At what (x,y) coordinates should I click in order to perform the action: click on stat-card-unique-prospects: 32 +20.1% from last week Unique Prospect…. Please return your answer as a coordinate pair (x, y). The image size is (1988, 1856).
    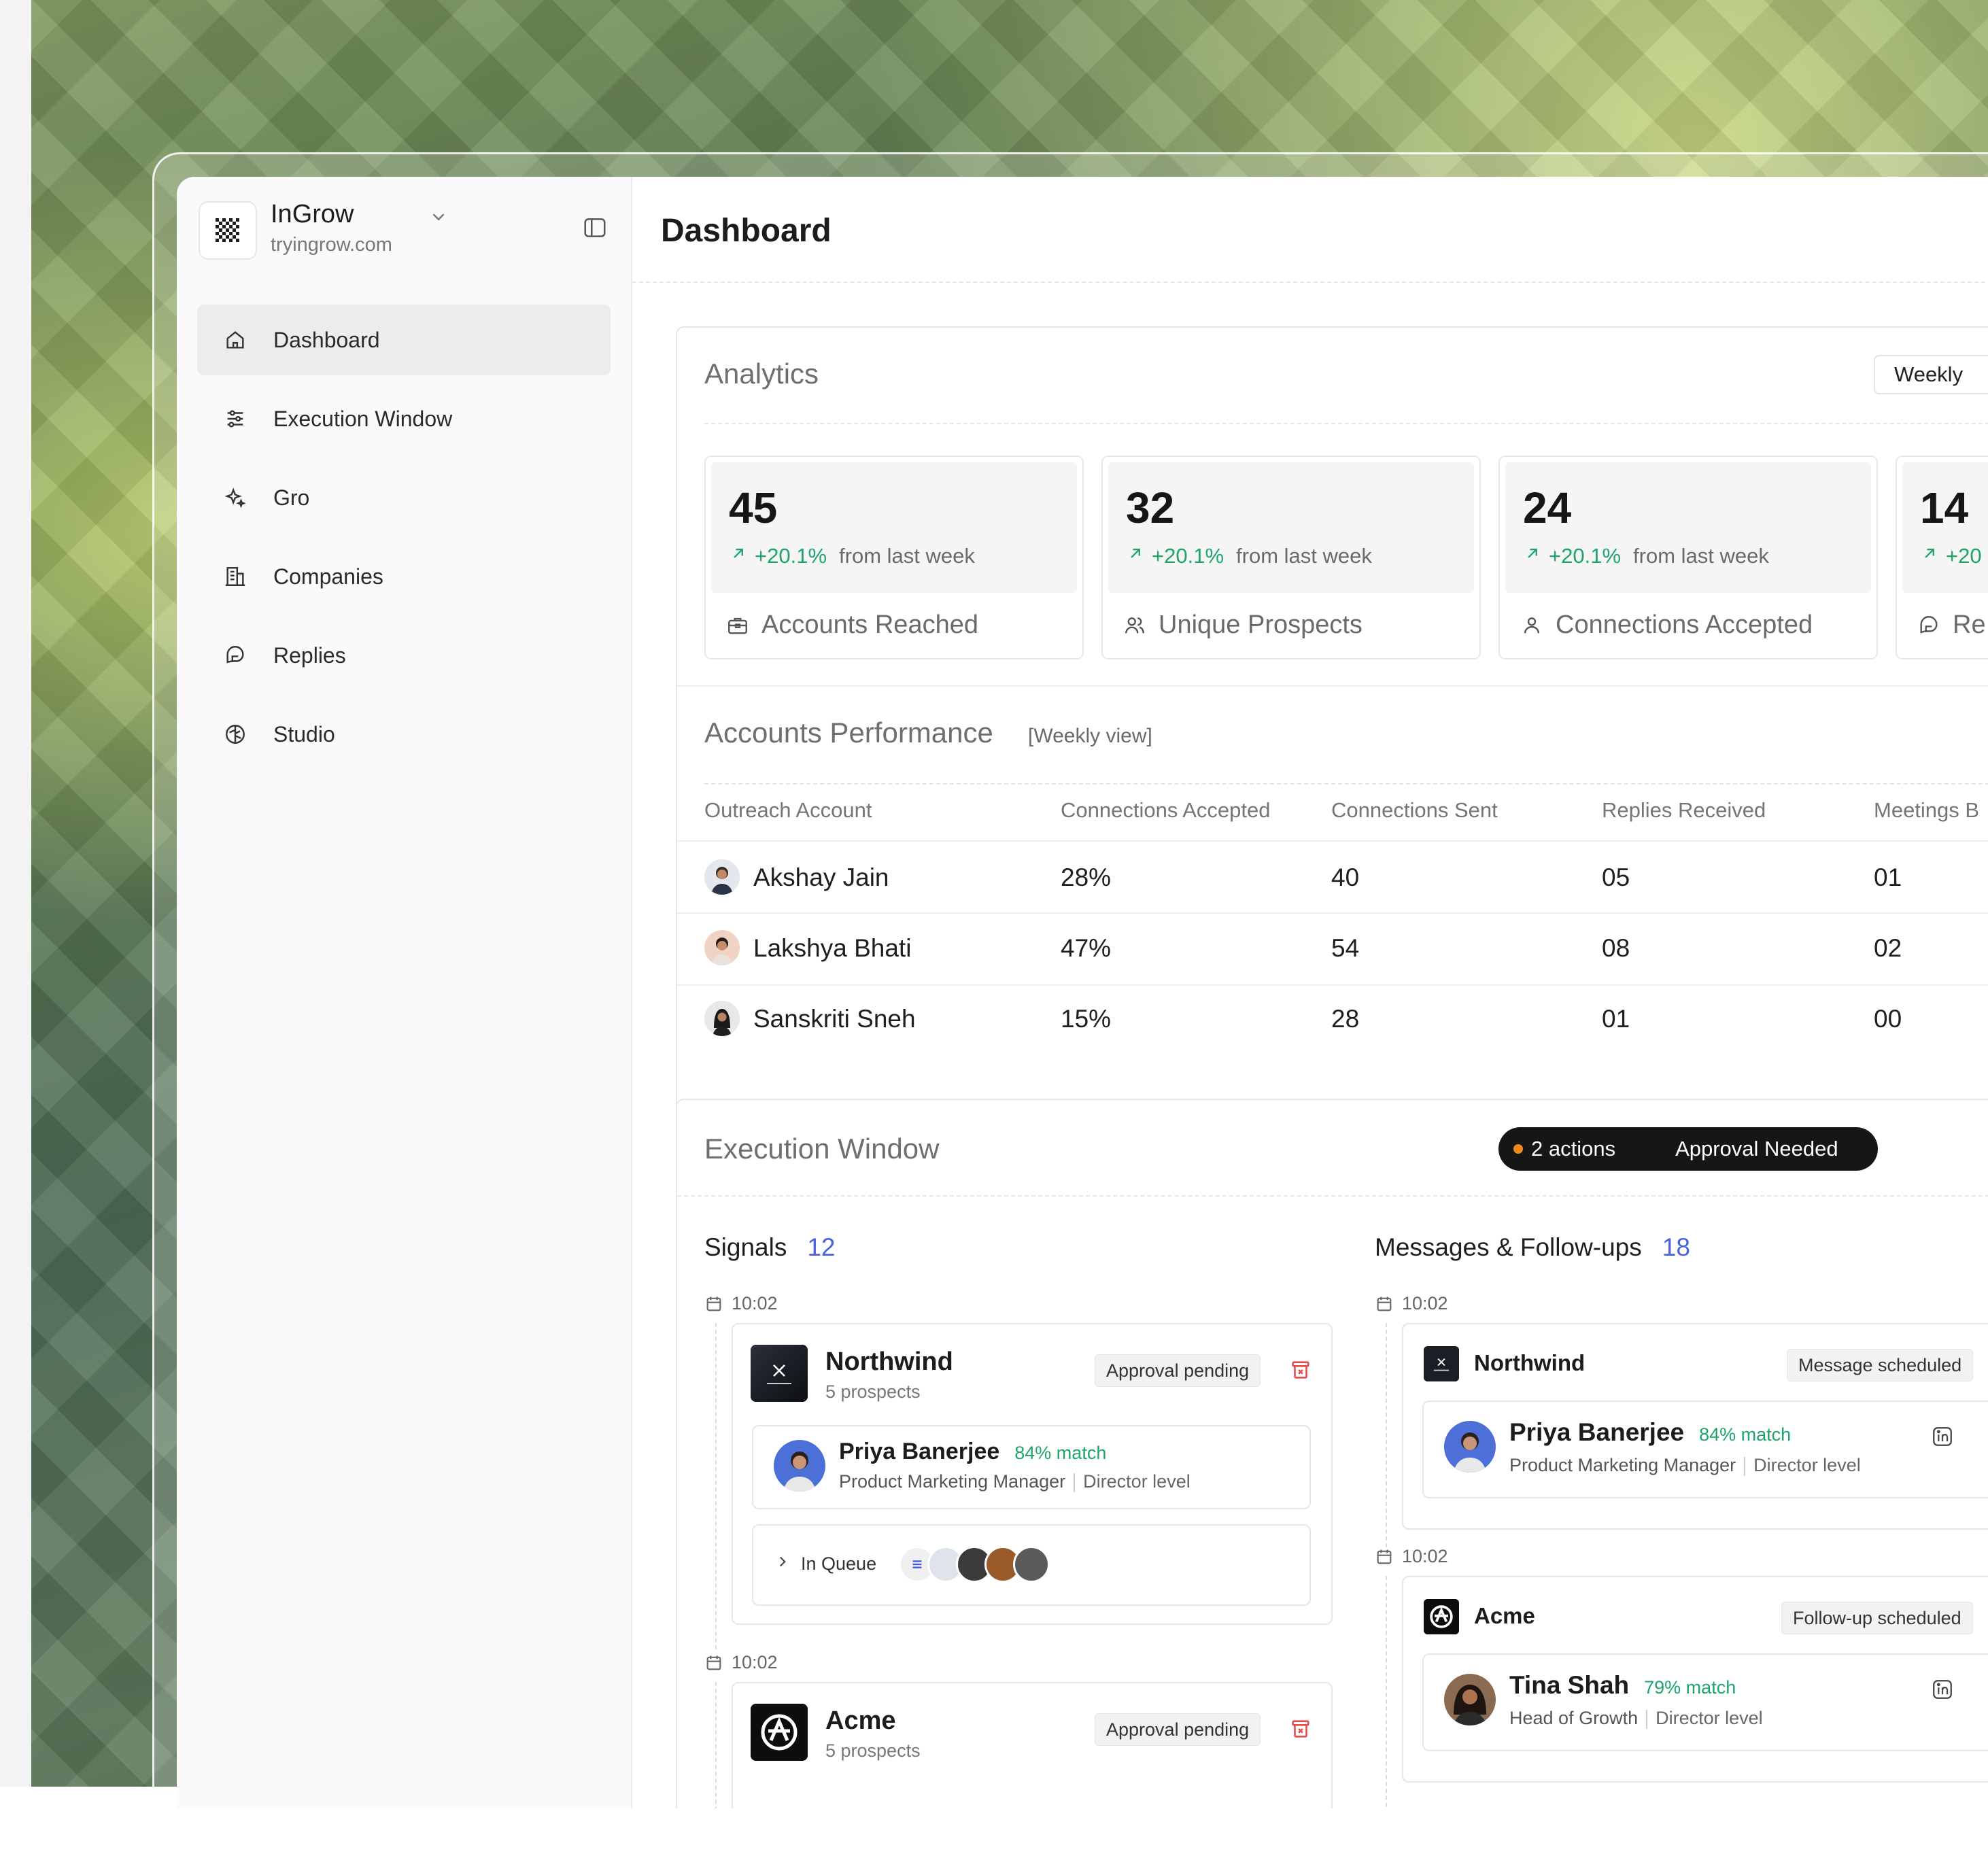
    Looking at the image, I should click on (1291, 557).